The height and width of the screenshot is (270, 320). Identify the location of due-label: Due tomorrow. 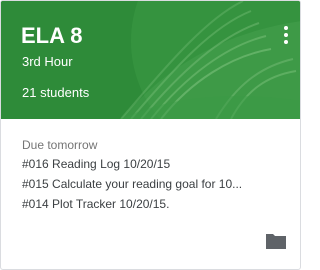
(60, 145).